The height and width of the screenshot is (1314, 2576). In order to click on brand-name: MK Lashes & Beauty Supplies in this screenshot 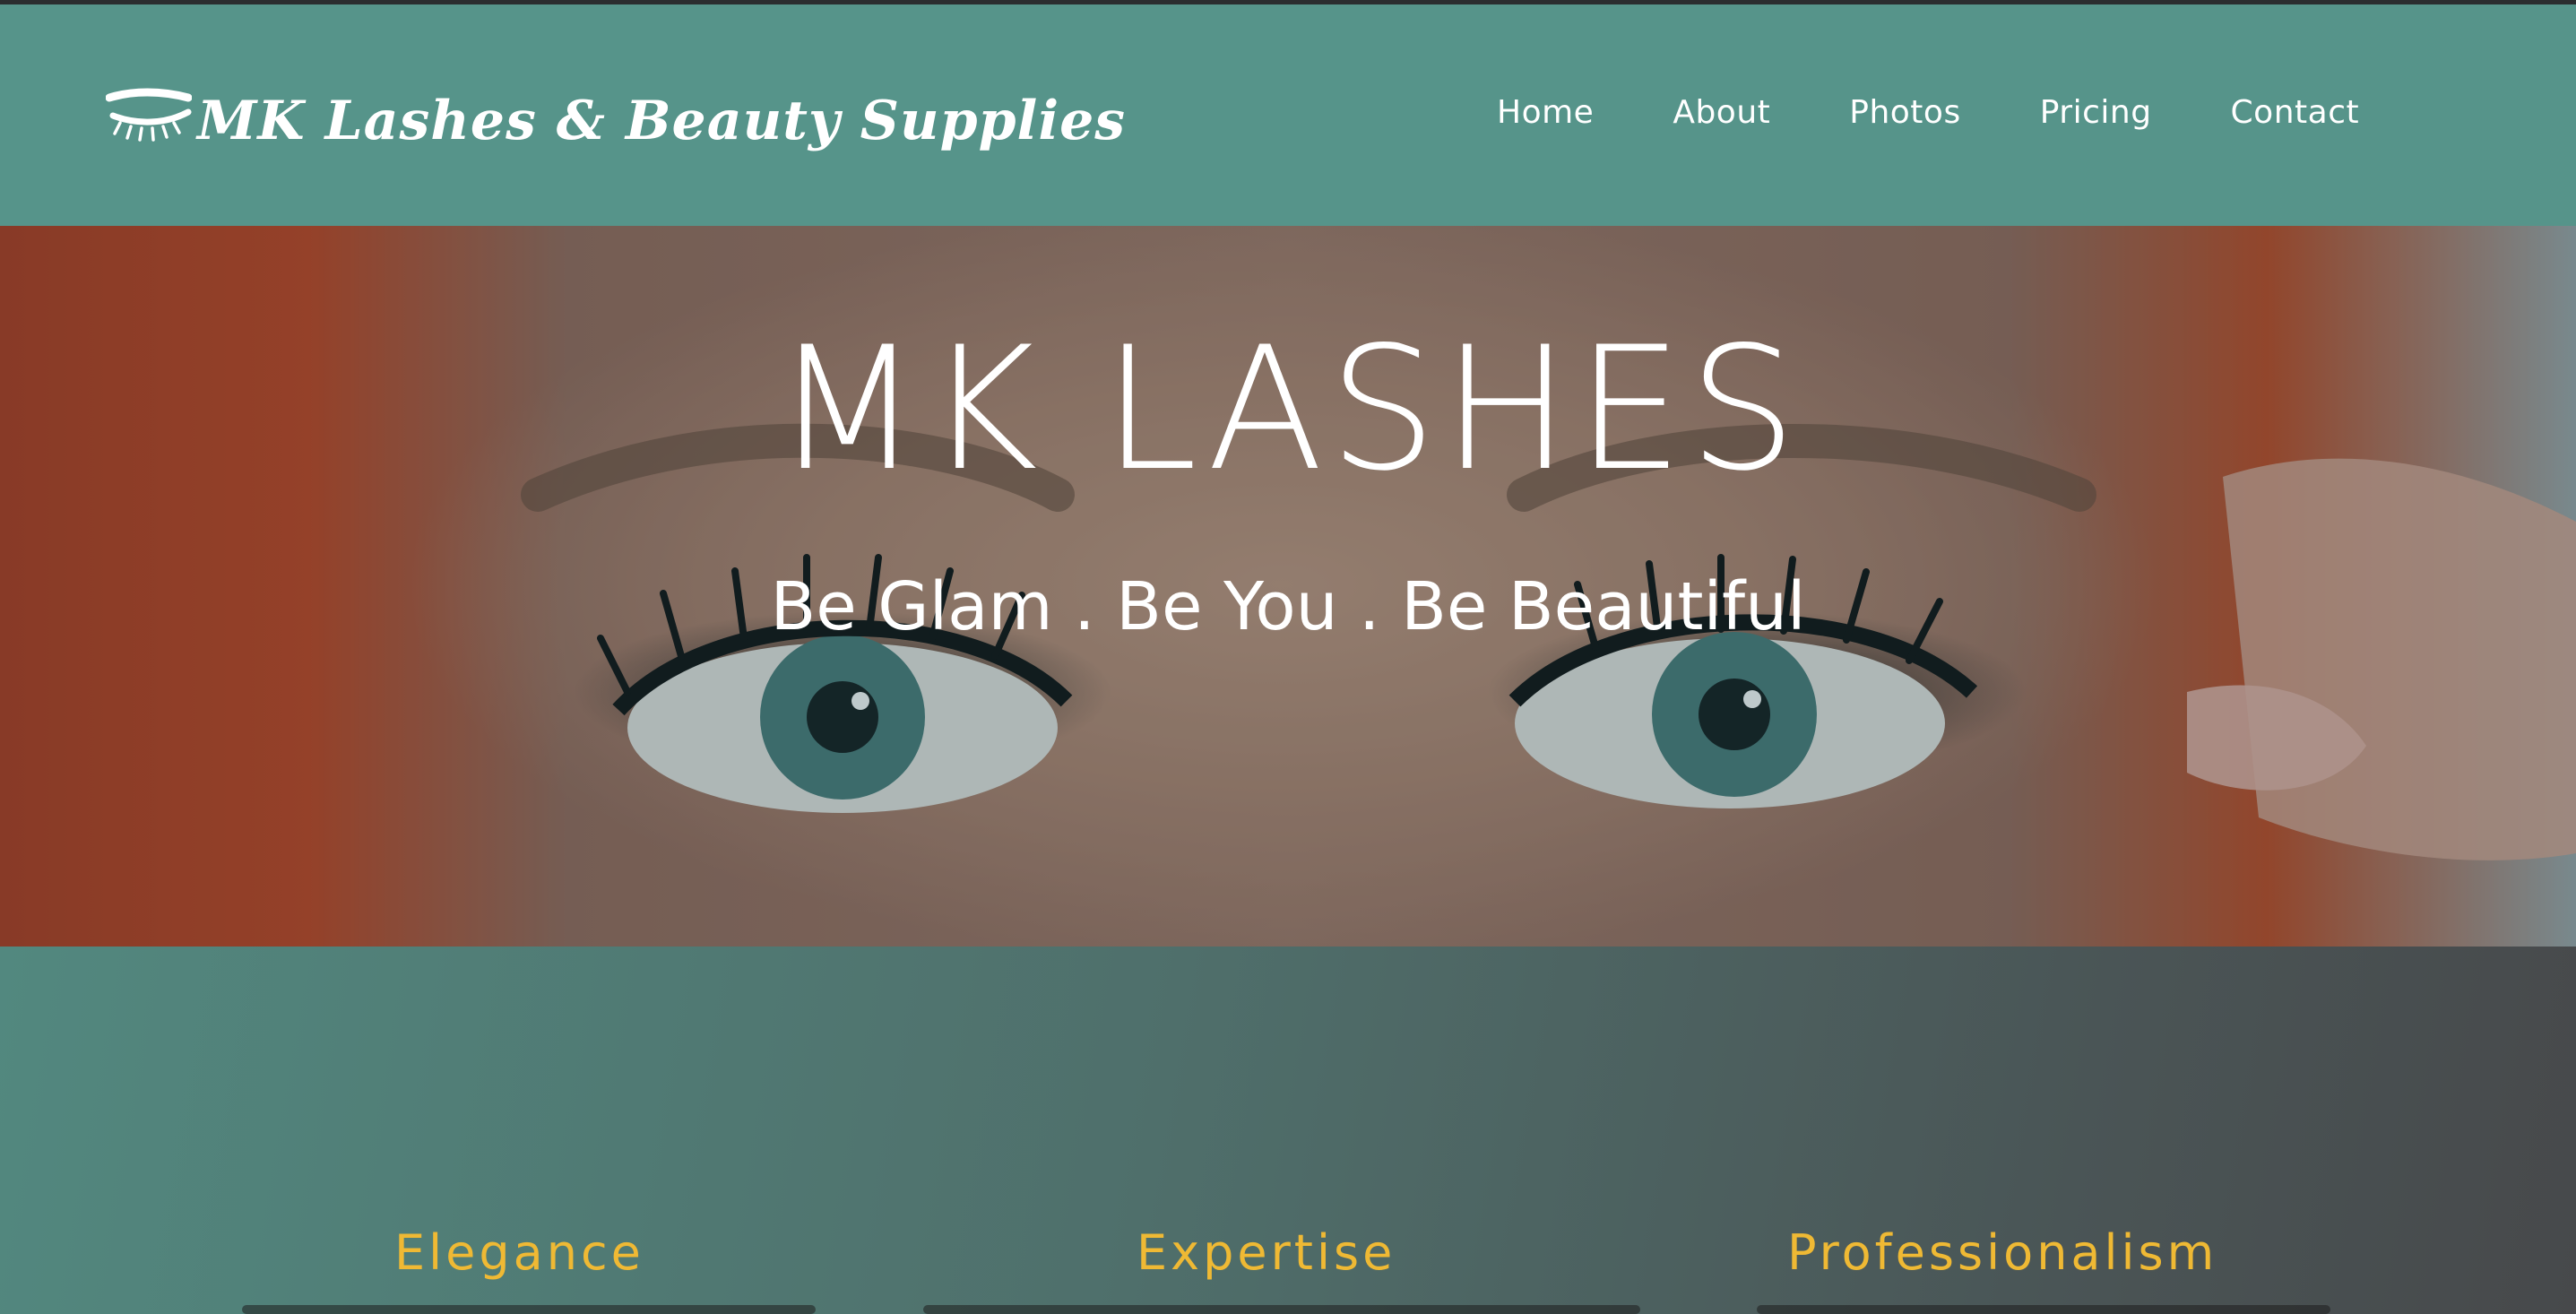, I will do `click(662, 121)`.